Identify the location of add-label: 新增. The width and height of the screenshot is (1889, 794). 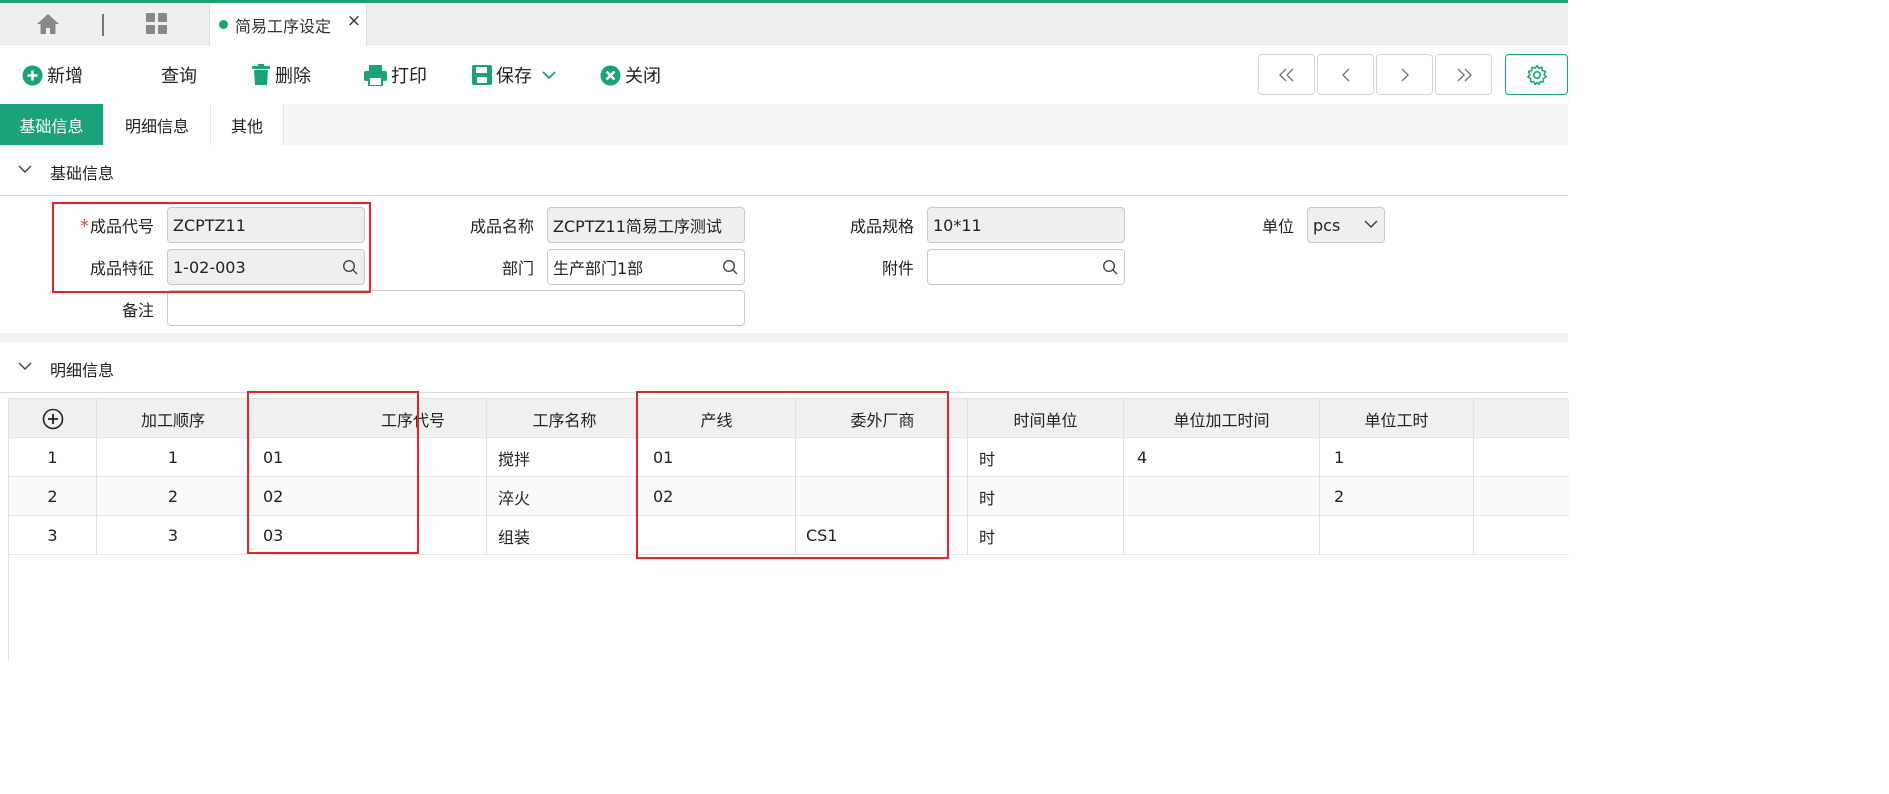
(65, 76).